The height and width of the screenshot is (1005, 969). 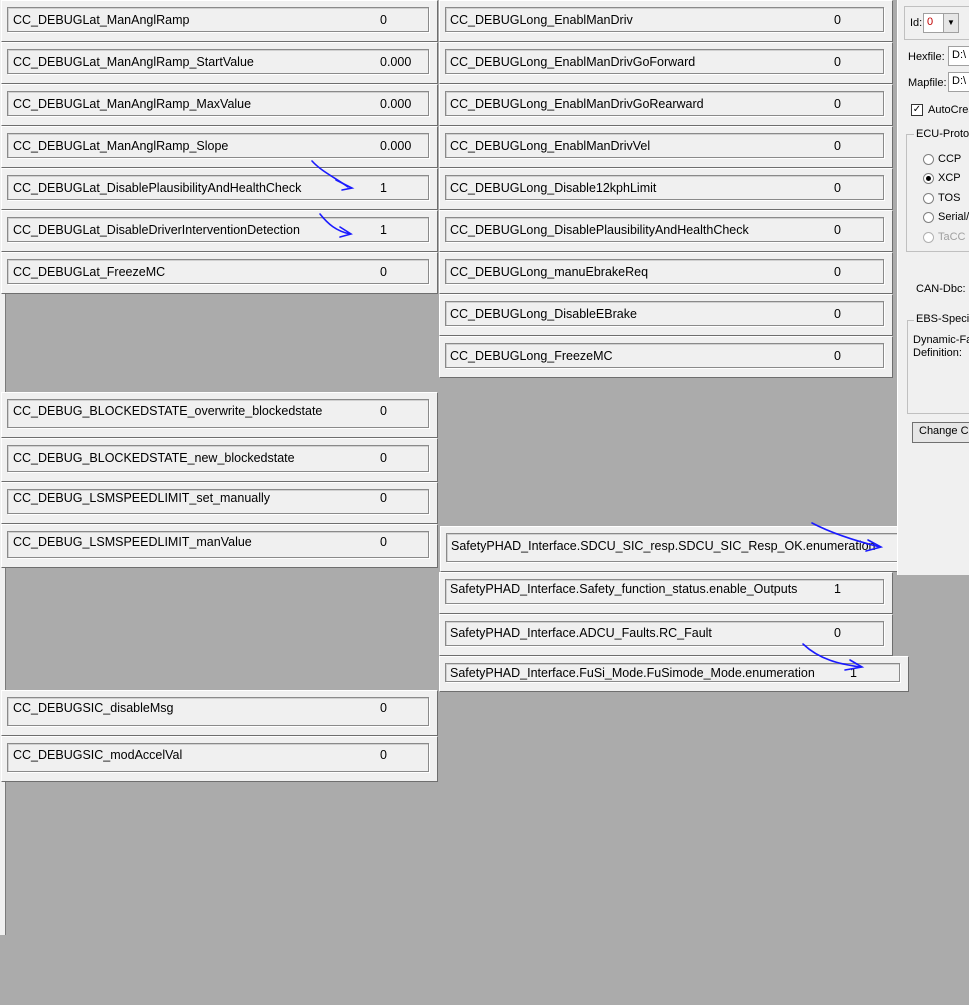 I want to click on variable-row: CC_DEBUGLat_ManAnglRamp_StartValue 0.000, so click(x=219, y=63).